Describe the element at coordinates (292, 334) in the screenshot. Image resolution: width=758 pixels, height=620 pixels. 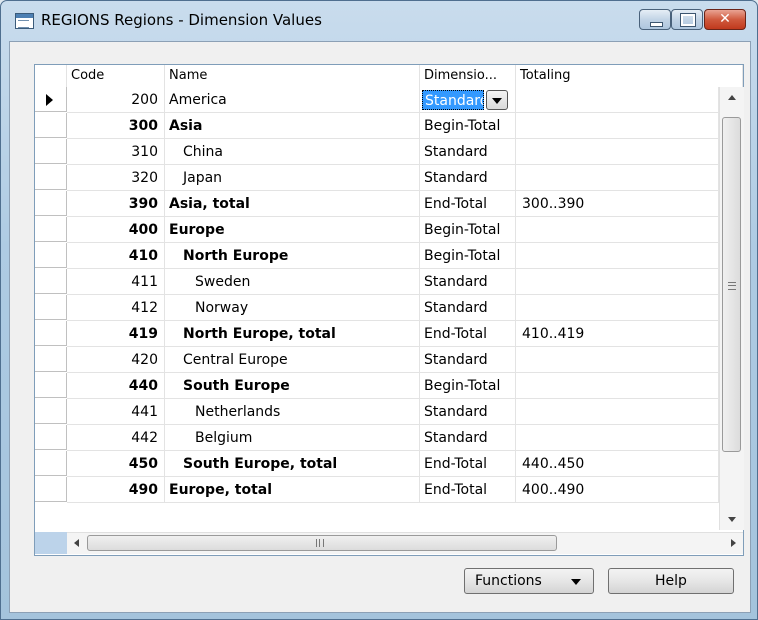
I see `cell-name: North Europe, total` at that location.